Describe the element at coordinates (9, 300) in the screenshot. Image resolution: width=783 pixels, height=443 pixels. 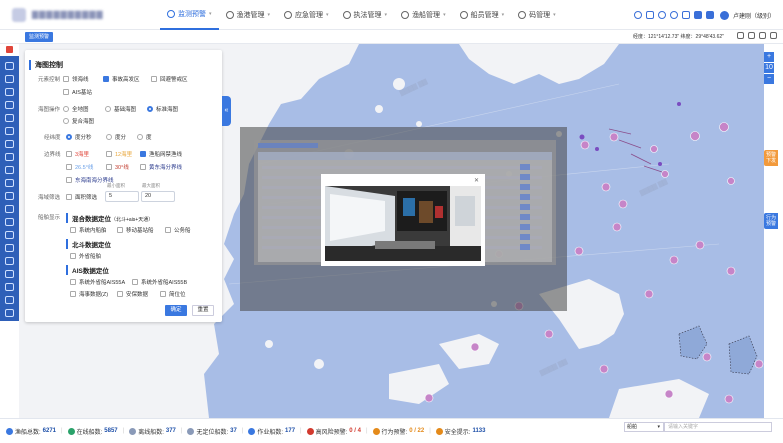
I see `sound-icon` at that location.